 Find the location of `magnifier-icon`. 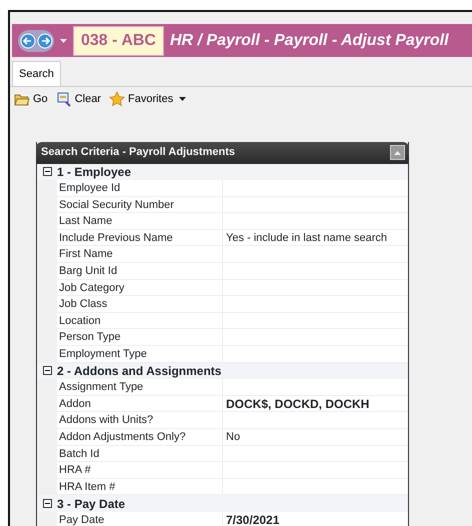

magnifier-icon is located at coordinates (64, 99).